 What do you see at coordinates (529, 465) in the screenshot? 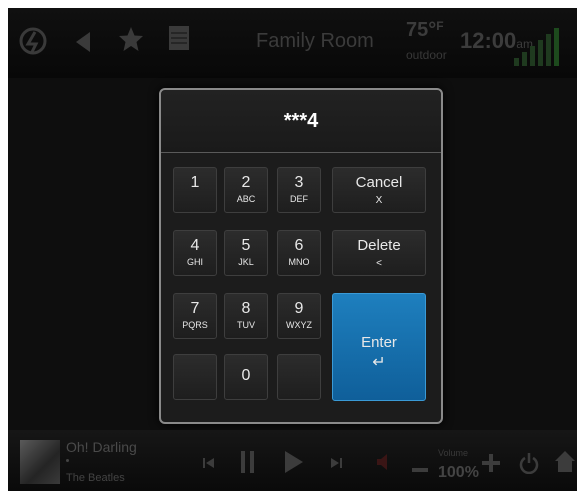
I see `power-icon` at bounding box center [529, 465].